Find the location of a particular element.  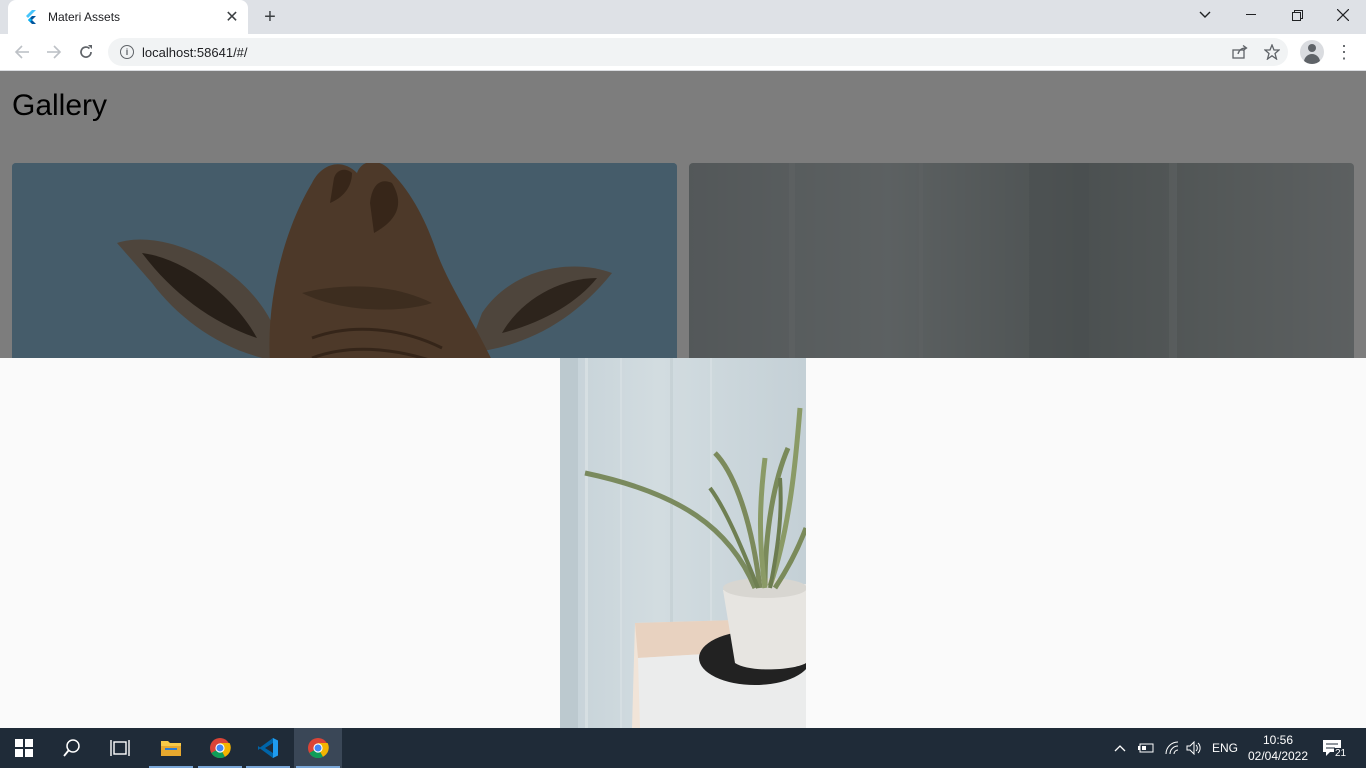

start-button is located at coordinates (24, 748).